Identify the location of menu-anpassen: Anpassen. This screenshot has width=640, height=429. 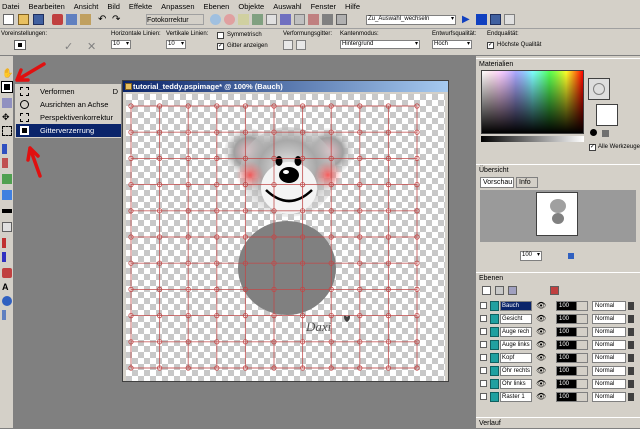
(177, 6).